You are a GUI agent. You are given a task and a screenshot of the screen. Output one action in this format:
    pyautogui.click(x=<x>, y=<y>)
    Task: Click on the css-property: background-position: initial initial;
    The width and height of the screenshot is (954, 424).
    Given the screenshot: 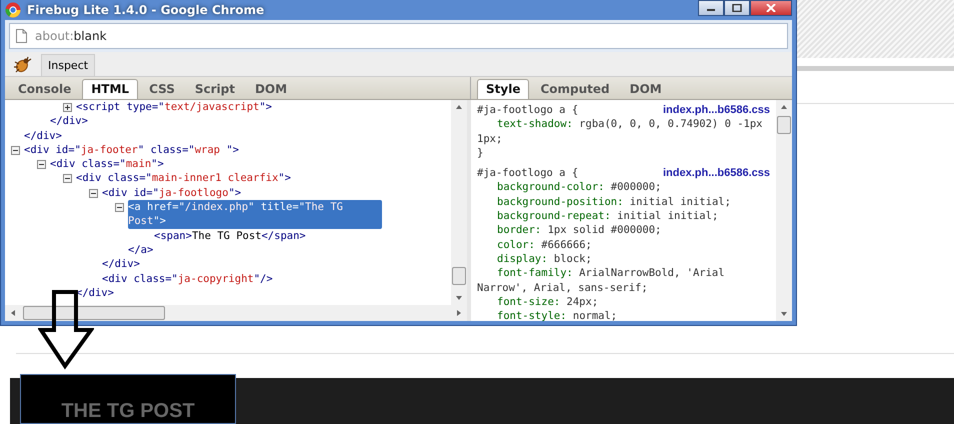 What is the action you would take?
    pyautogui.click(x=614, y=202)
    